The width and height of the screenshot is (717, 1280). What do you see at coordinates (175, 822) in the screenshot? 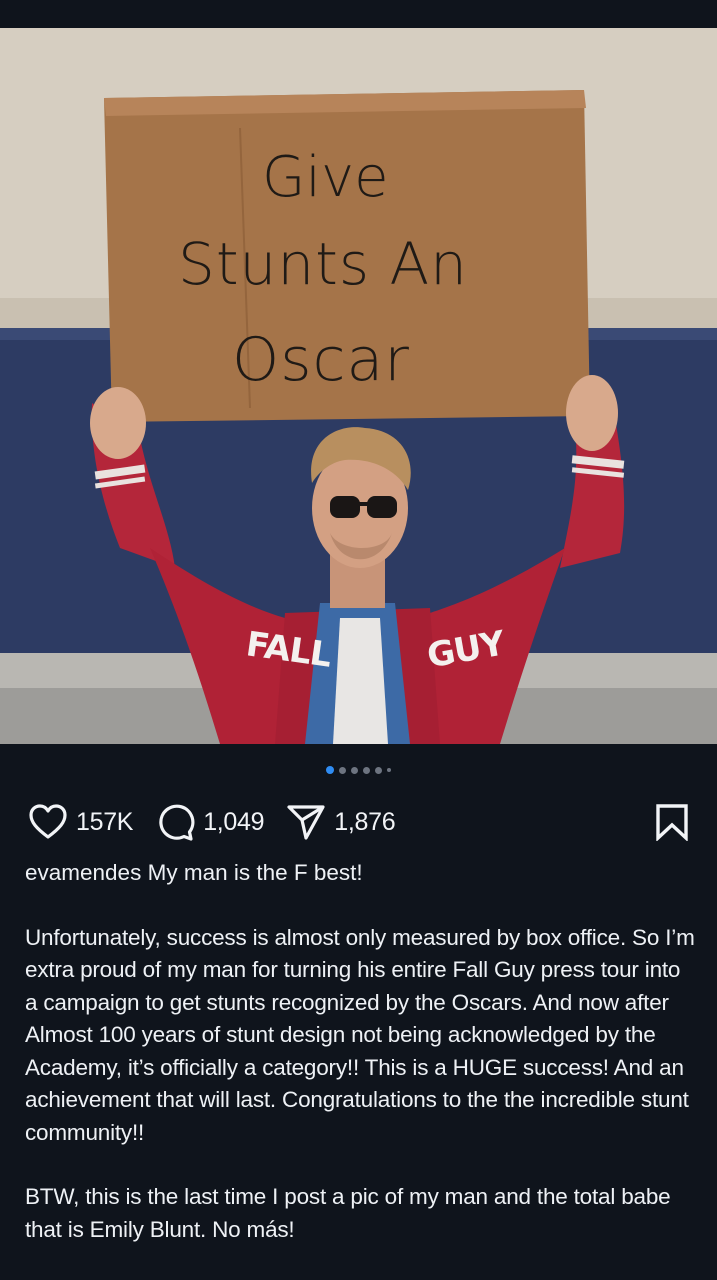
I see `comment-icon` at bounding box center [175, 822].